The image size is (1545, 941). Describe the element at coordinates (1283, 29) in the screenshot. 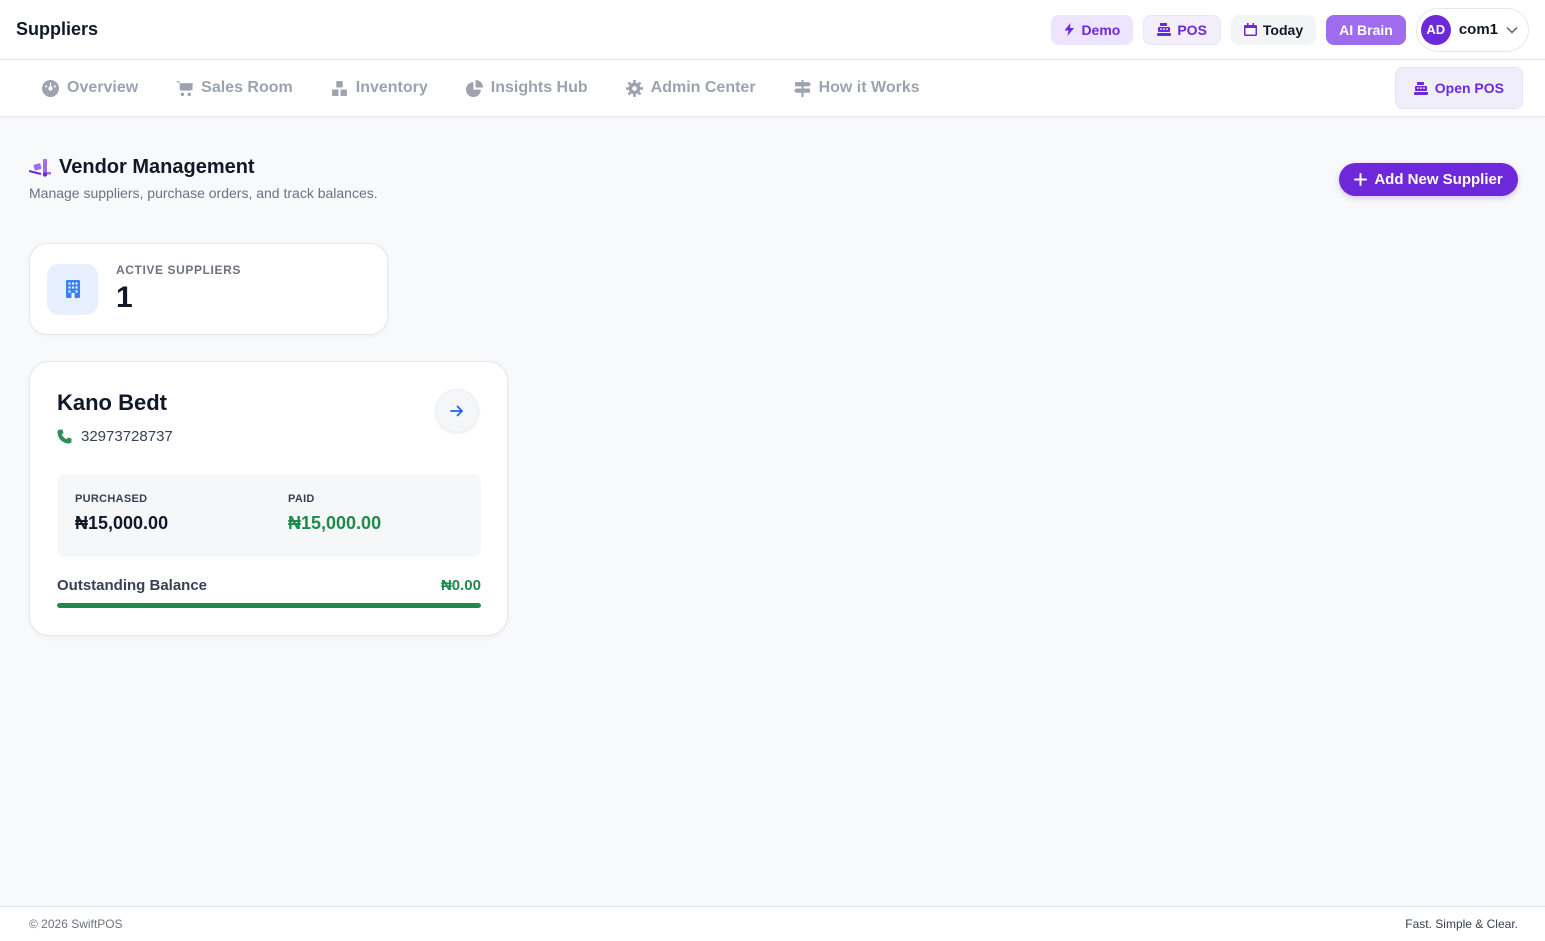

I see `today-label: Today` at that location.